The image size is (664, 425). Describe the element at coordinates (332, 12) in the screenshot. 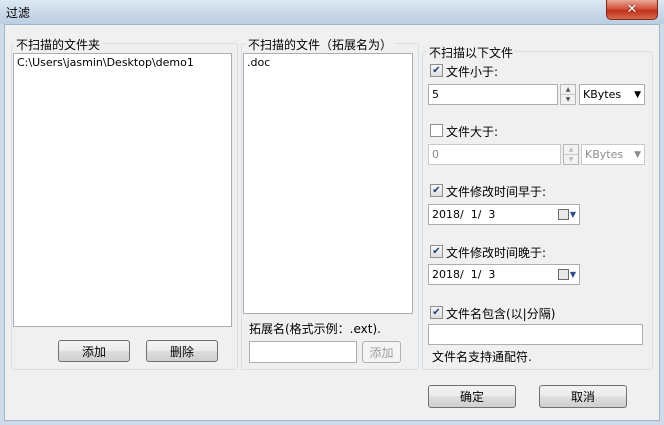

I see `title-bar: 过滤 ✕` at that location.